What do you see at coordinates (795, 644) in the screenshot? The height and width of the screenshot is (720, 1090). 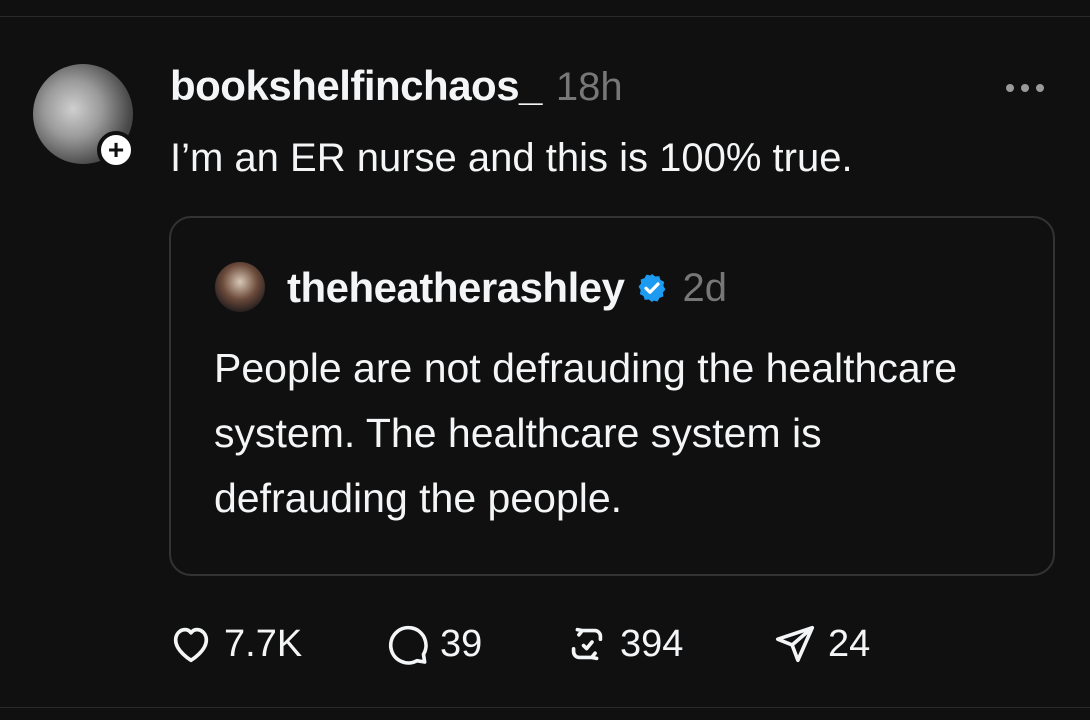 I see `send-icon` at bounding box center [795, 644].